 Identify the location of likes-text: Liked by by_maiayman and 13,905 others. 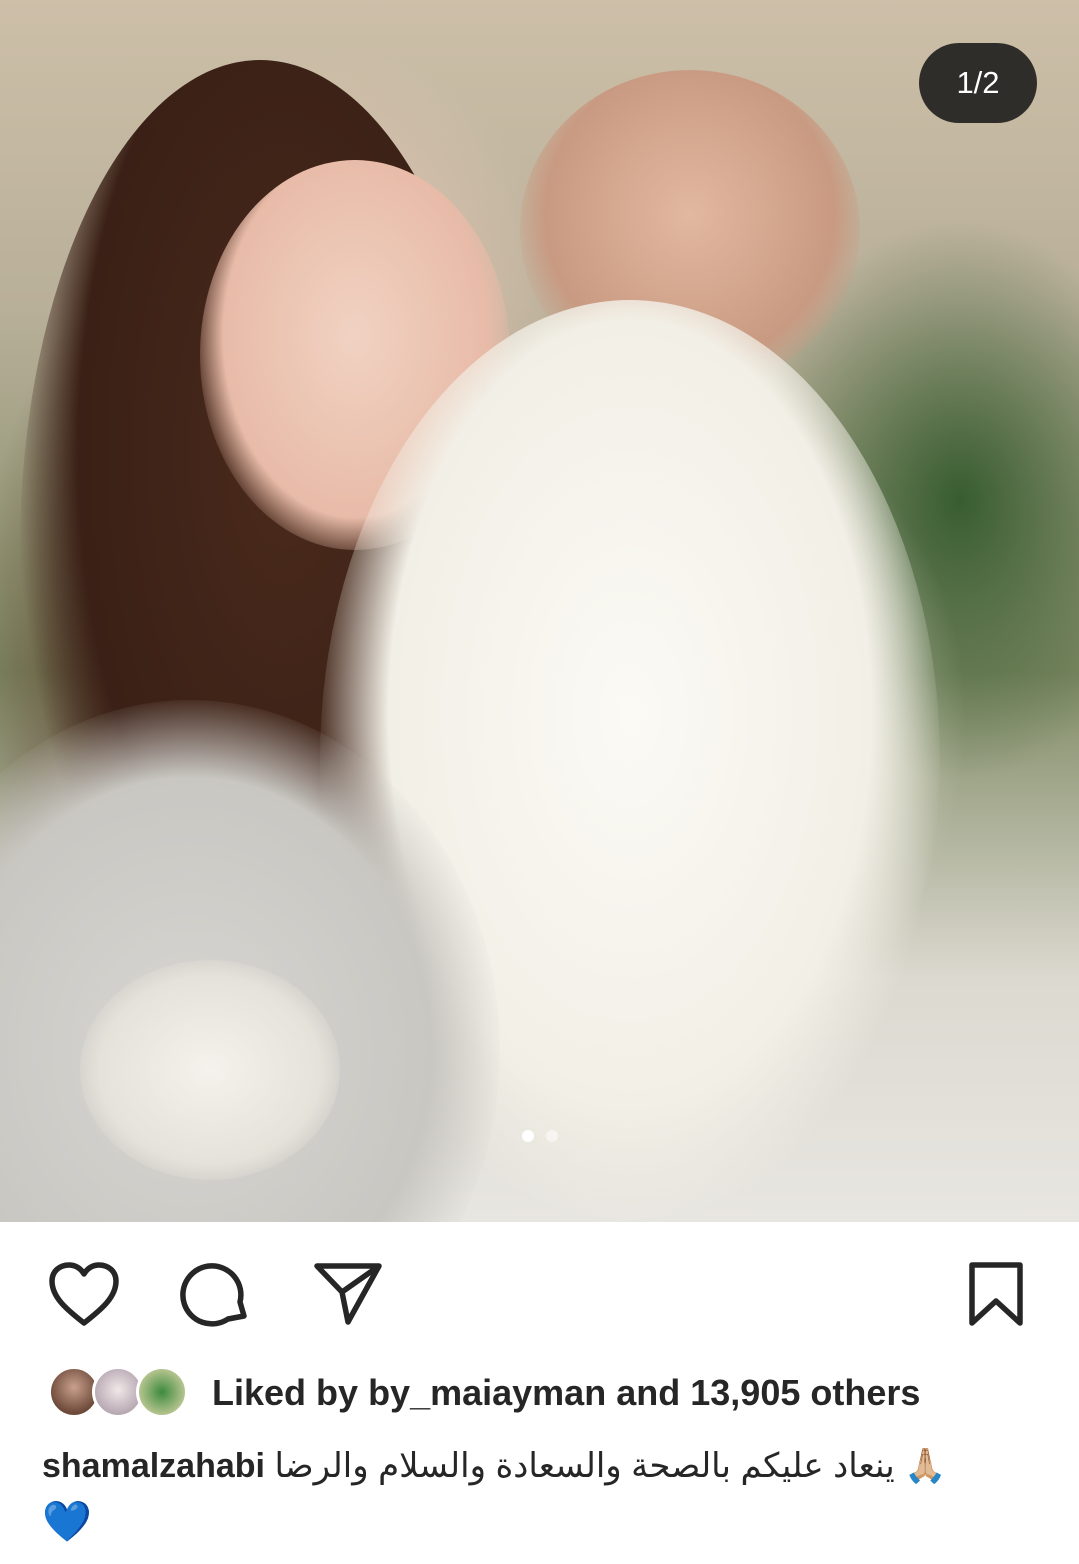
(566, 1393).